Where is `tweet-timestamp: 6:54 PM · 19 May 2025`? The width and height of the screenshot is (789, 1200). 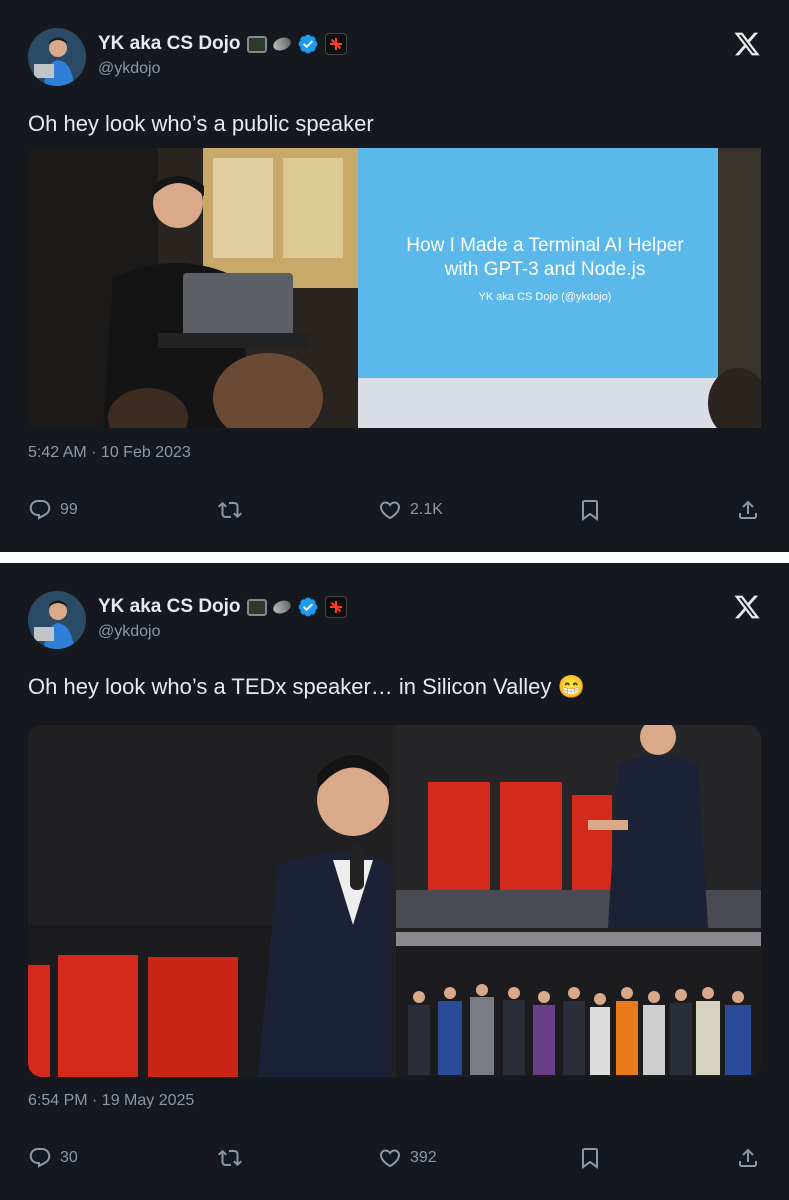
tweet-timestamp: 6:54 PM · 19 May 2025 is located at coordinates (111, 1101).